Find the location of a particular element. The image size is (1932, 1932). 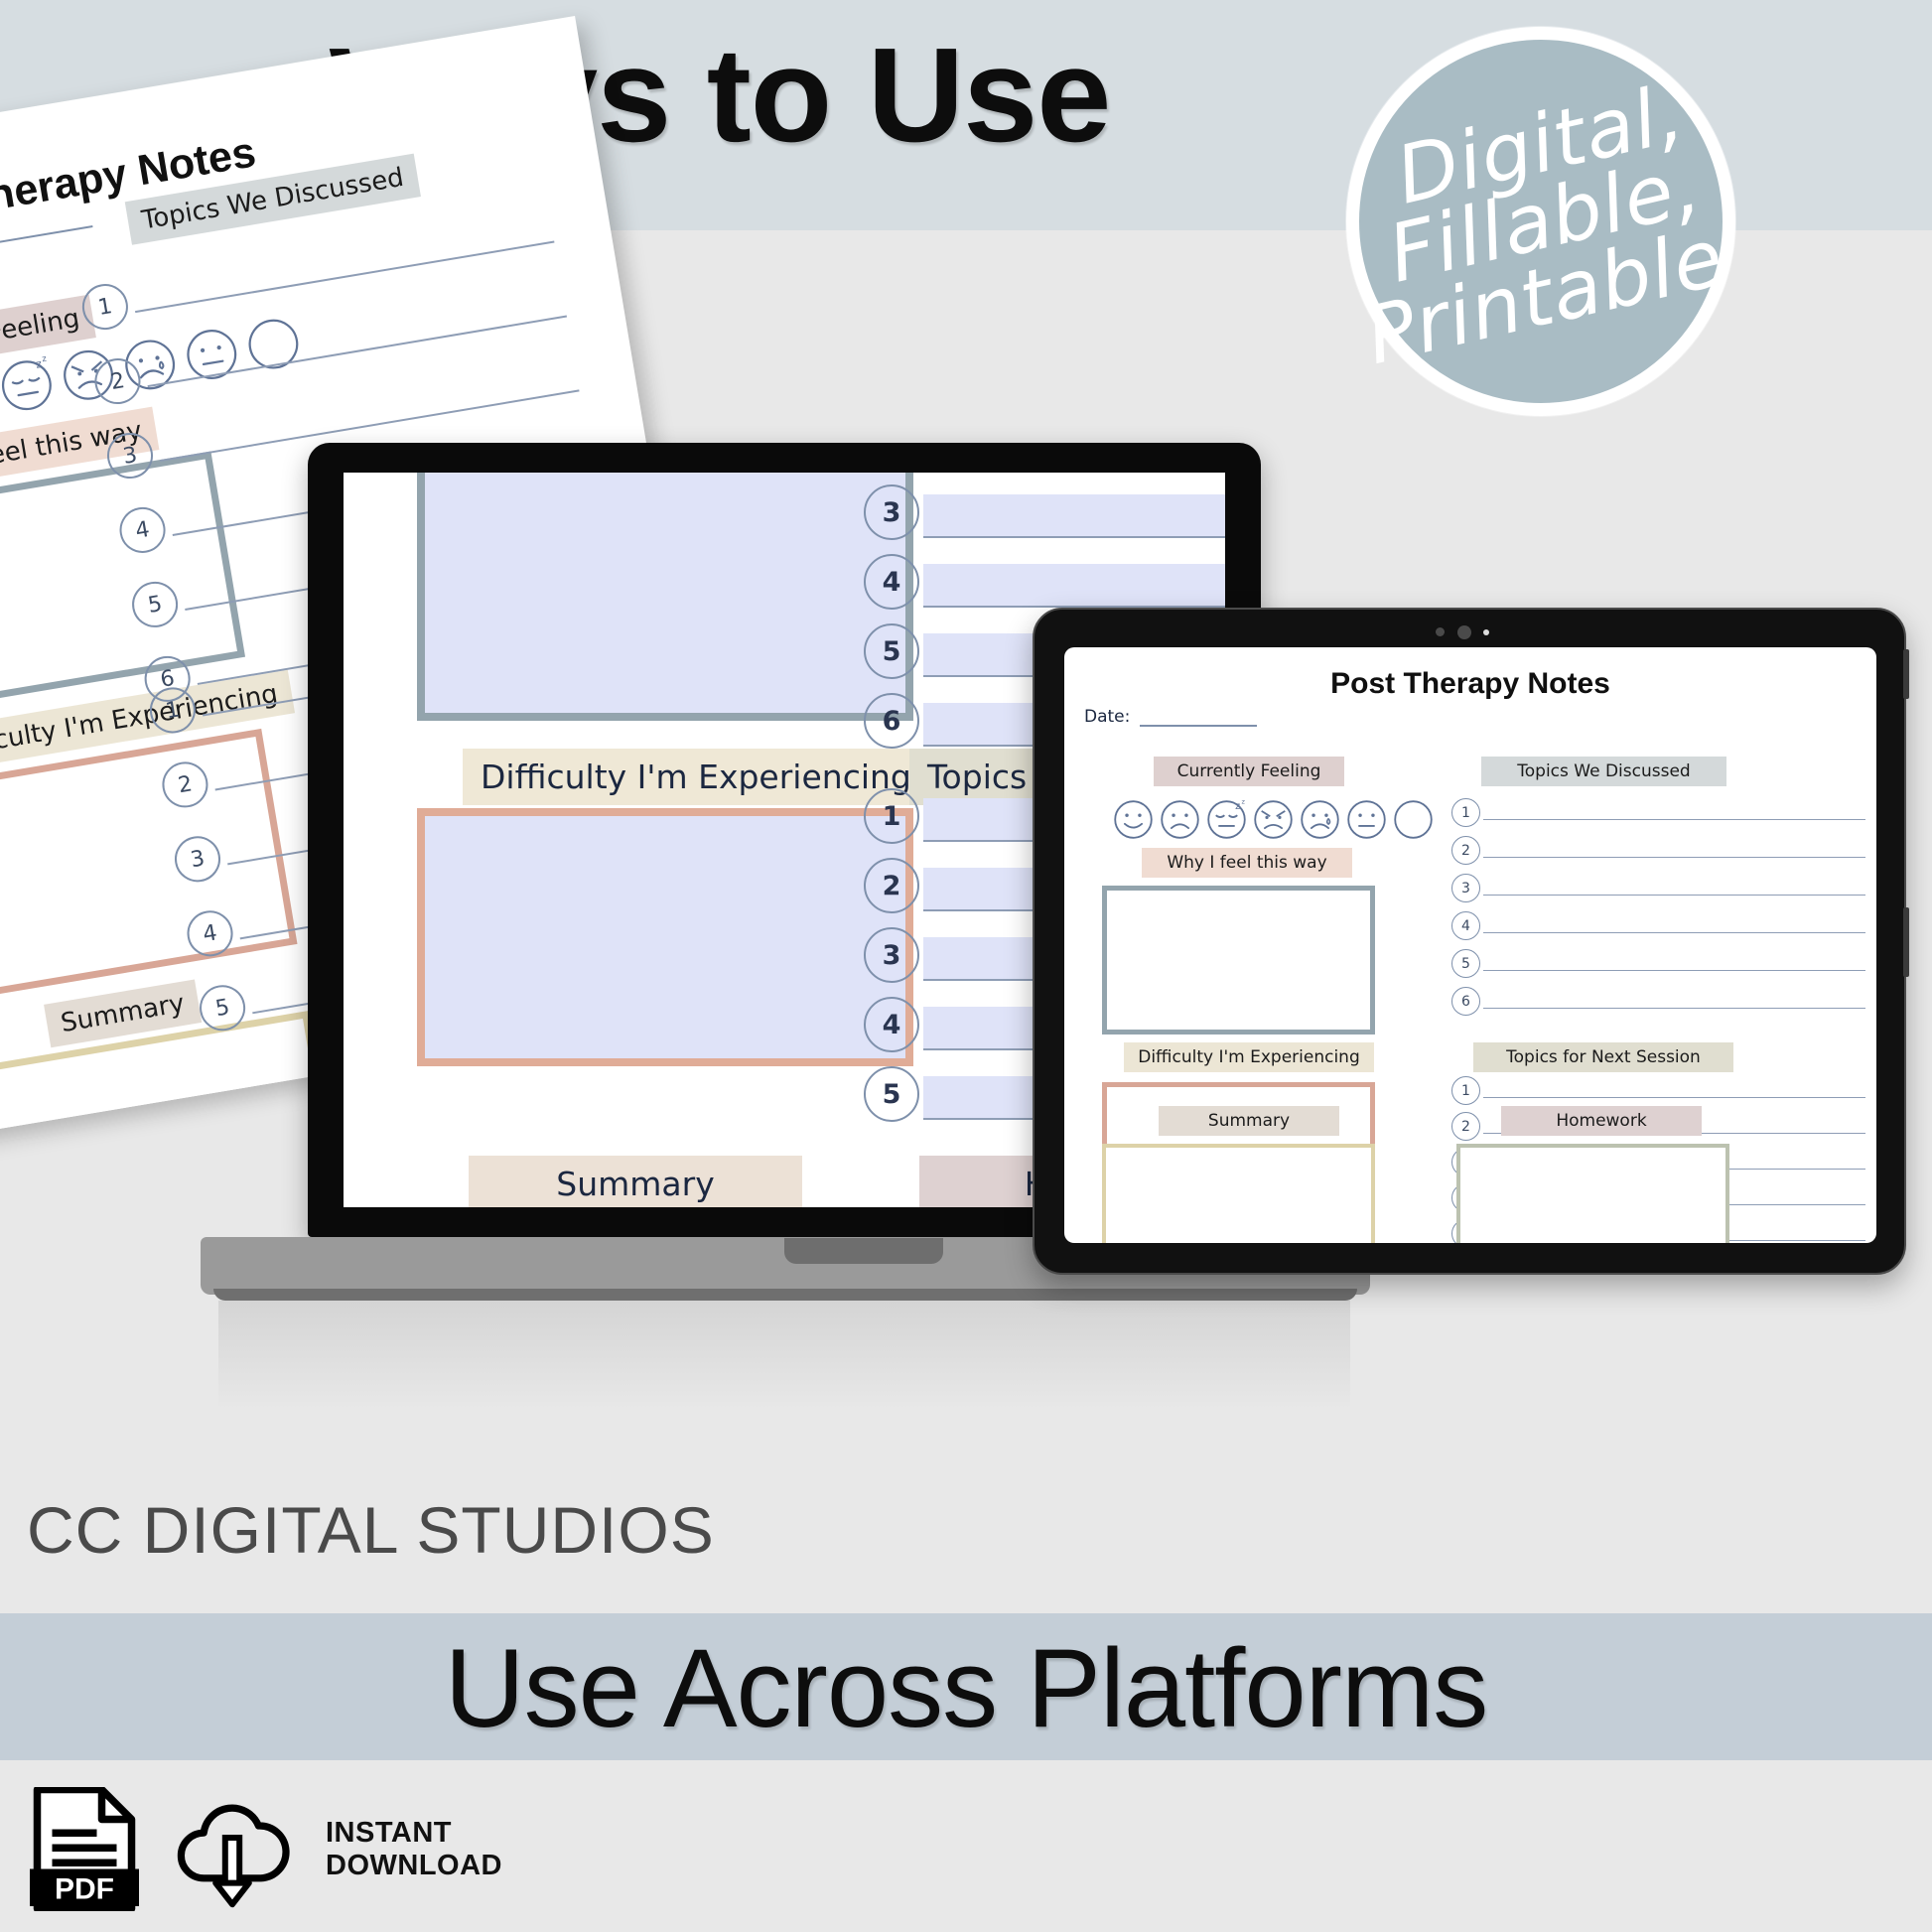

field-why-i-feel is located at coordinates (1239, 961).